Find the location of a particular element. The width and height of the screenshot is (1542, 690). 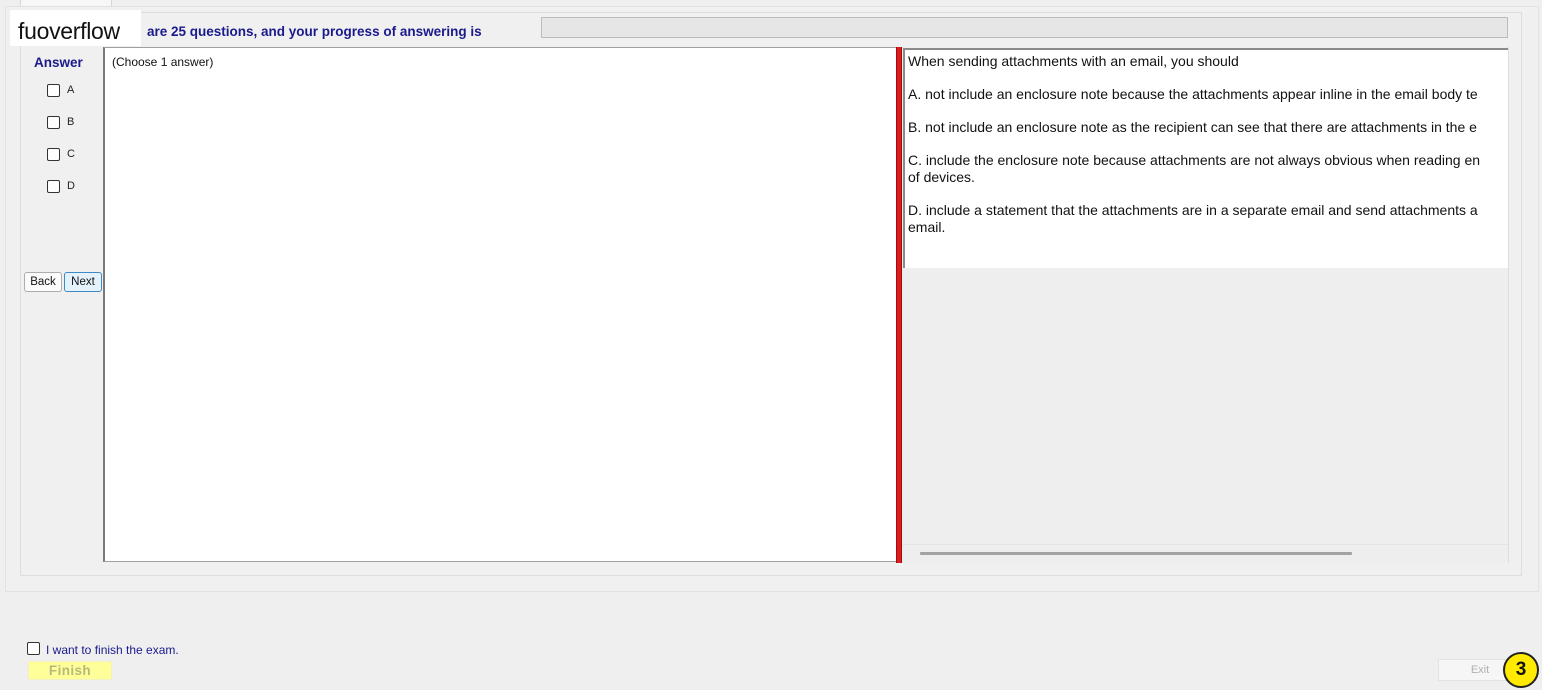

horizontal-scrollbar is located at coordinates (1205, 553).